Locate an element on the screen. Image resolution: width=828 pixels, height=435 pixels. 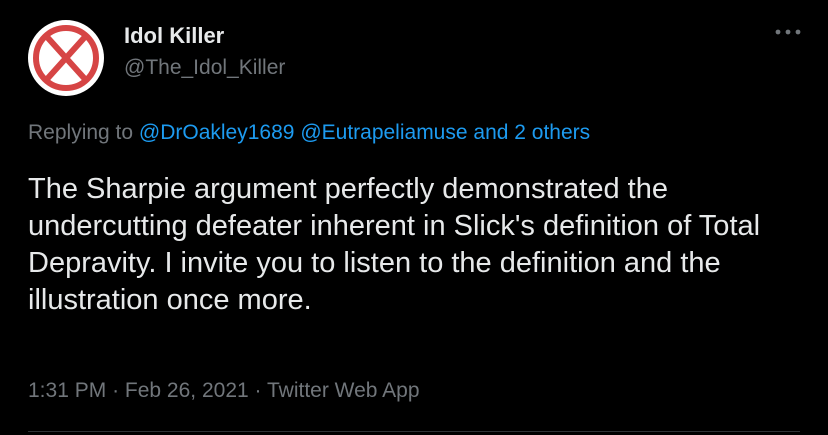
more-options-button is located at coordinates (788, 32).